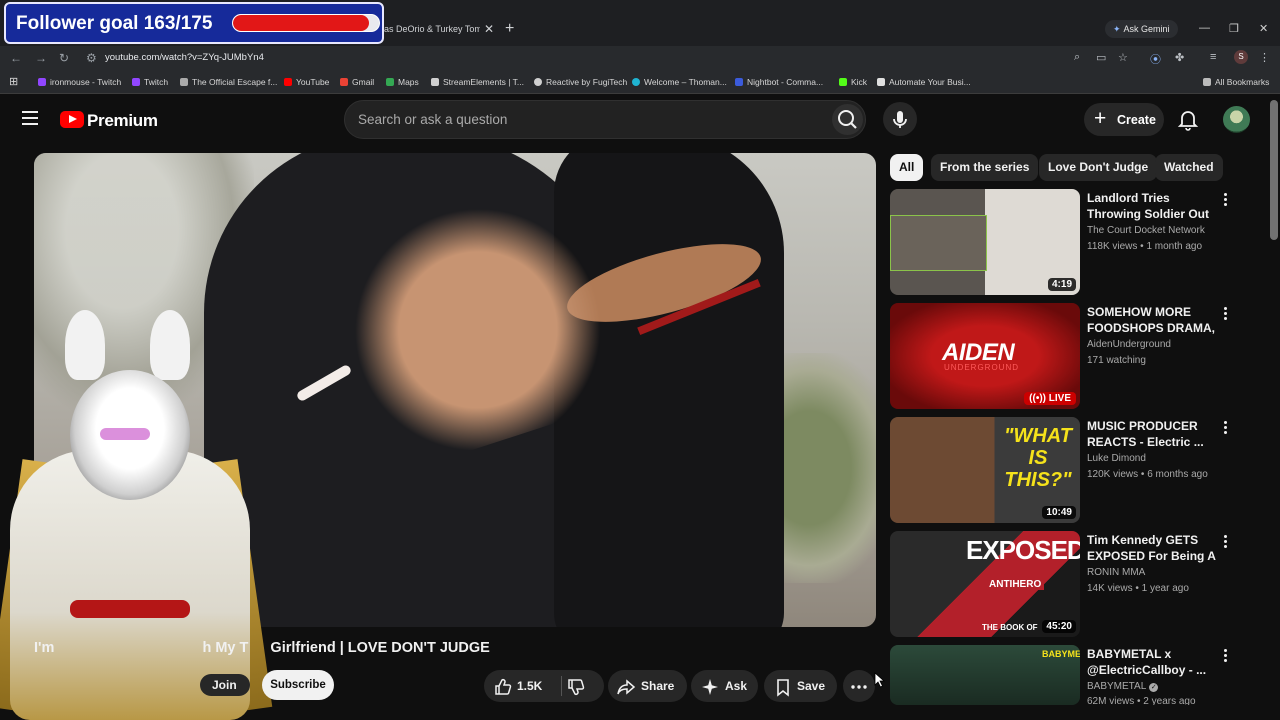 The width and height of the screenshot is (1280, 720). What do you see at coordinates (1236, 119) in the screenshot?
I see `account-avatar` at bounding box center [1236, 119].